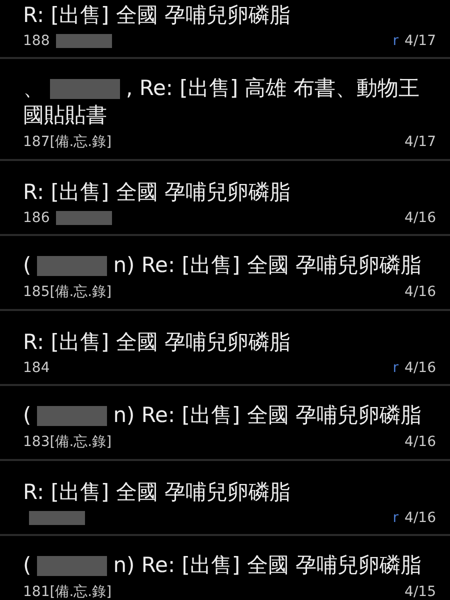  What do you see at coordinates (36, 442) in the screenshot?
I see `mail-number: 183` at bounding box center [36, 442].